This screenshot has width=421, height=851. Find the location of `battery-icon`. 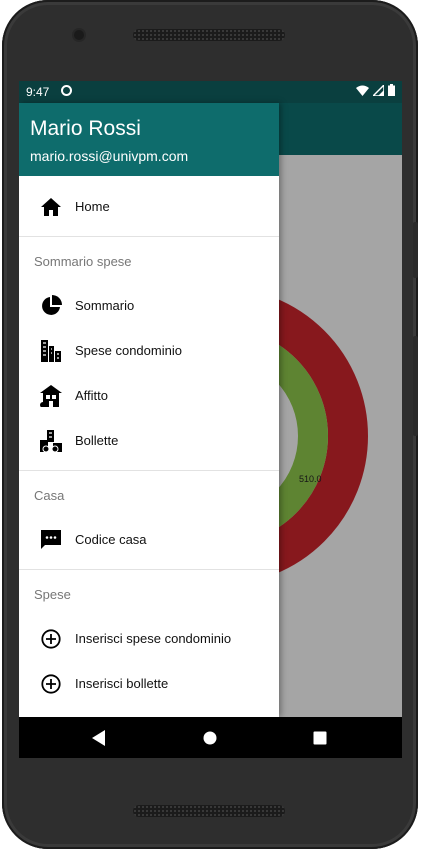

battery-icon is located at coordinates (391, 90).